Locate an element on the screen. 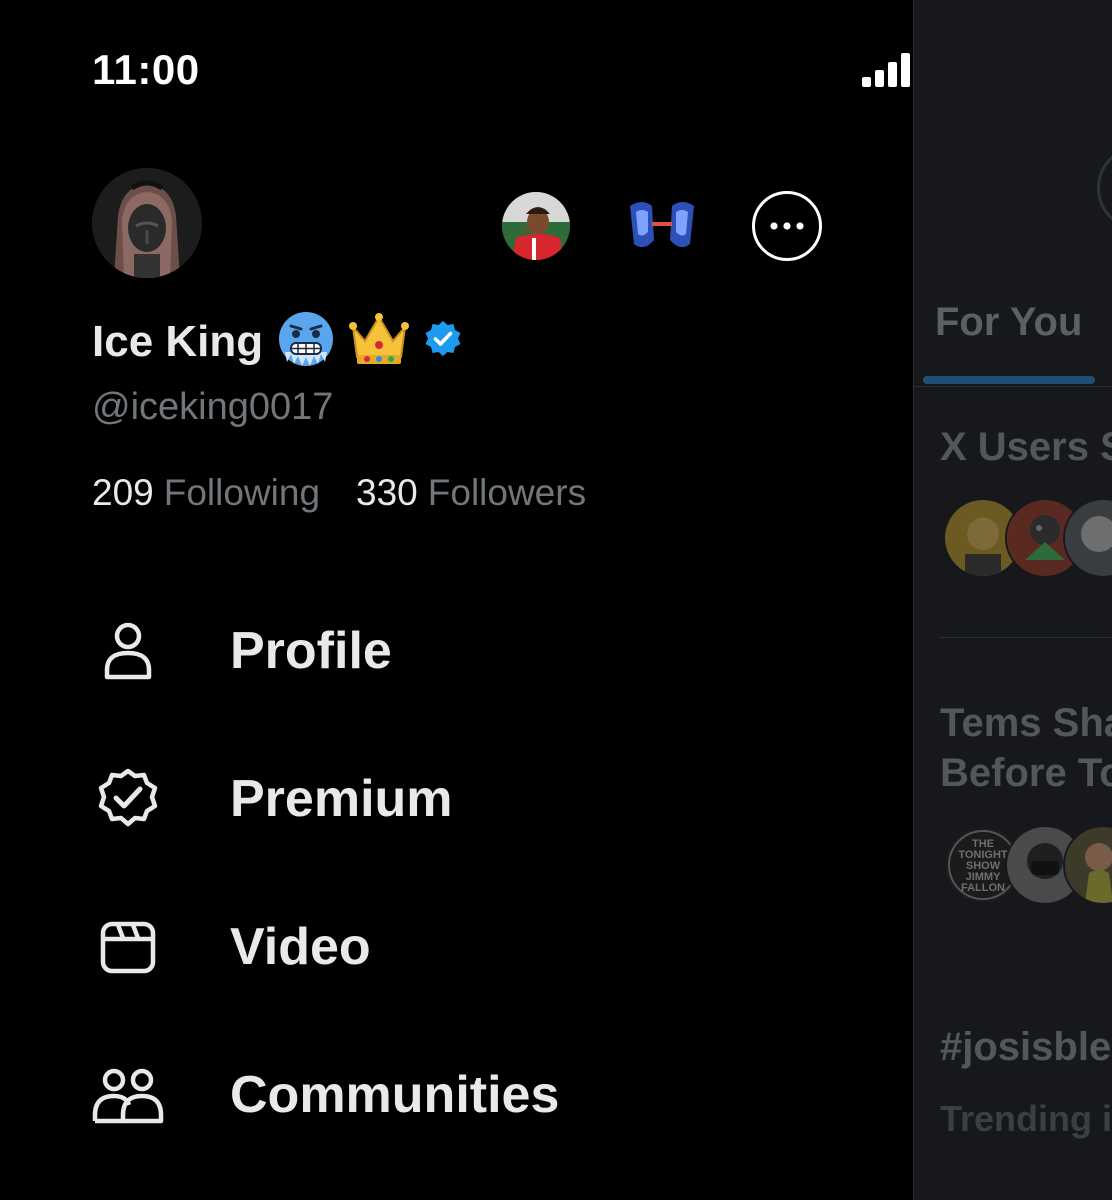  verified-badge-icon is located at coordinates (443, 341).